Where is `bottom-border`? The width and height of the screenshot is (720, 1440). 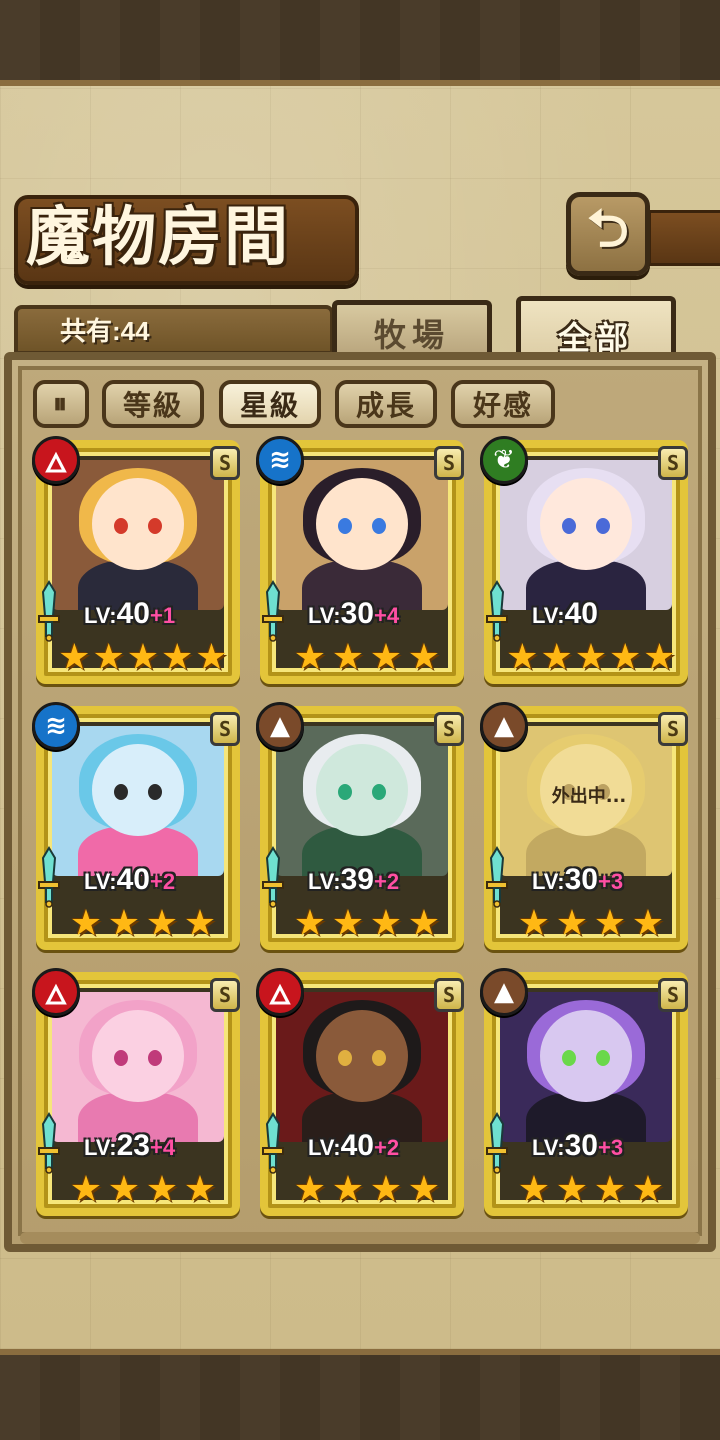 bottom-border is located at coordinates (360, 1397).